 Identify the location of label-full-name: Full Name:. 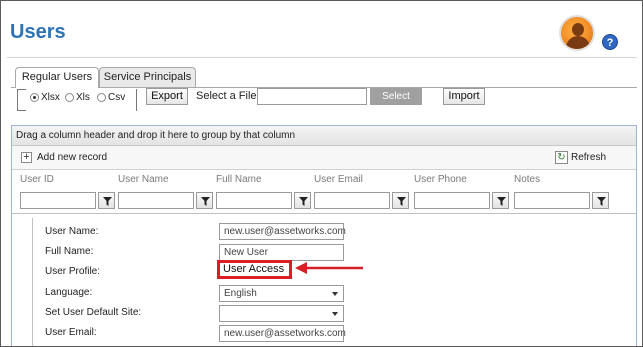
(69, 251).